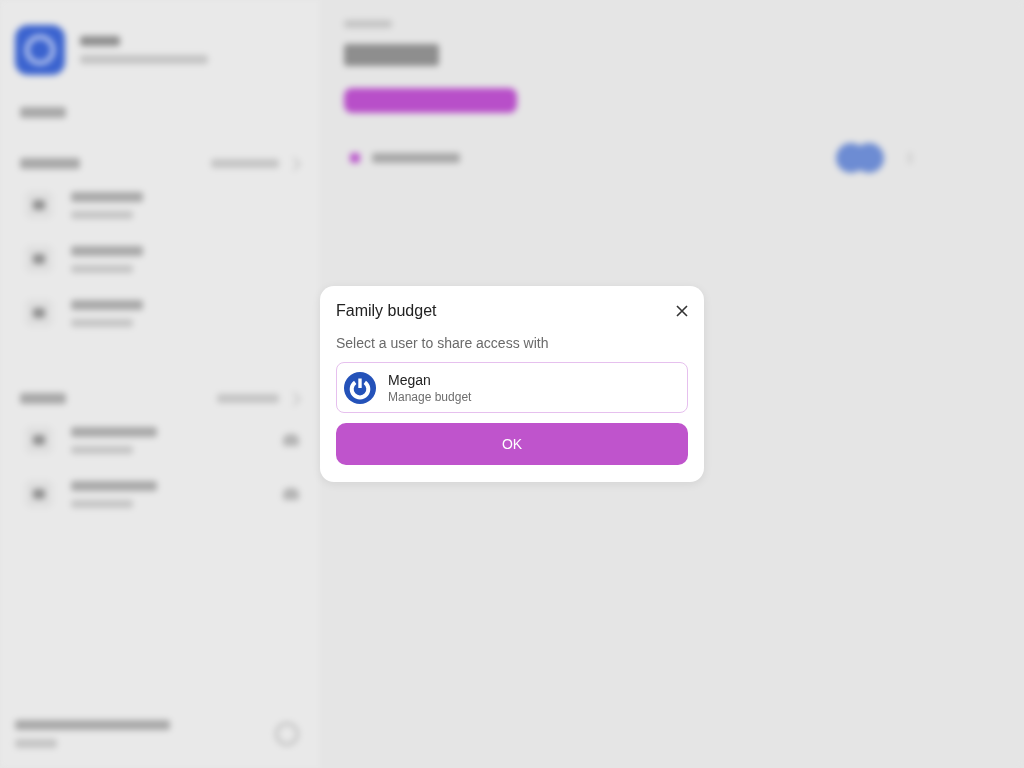 This screenshot has height=768, width=1024. What do you see at coordinates (682, 311) in the screenshot?
I see `close-icon` at bounding box center [682, 311].